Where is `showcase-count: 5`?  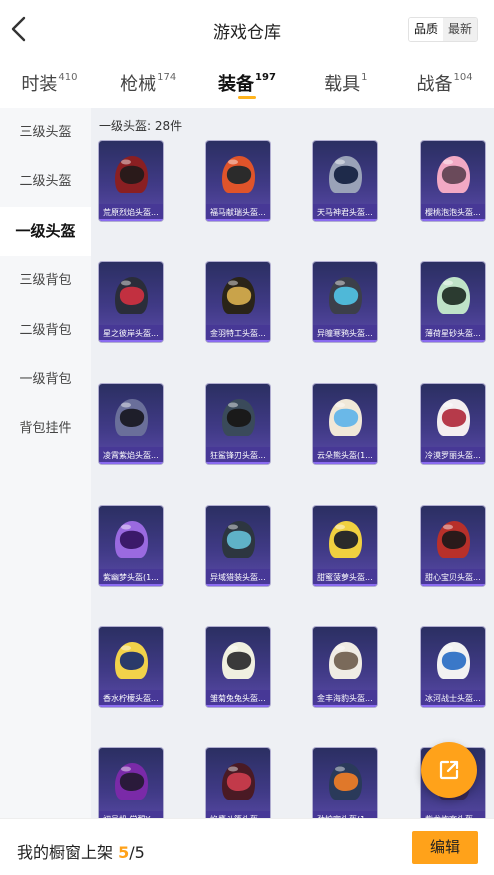 showcase-count: 5 is located at coordinates (124, 852).